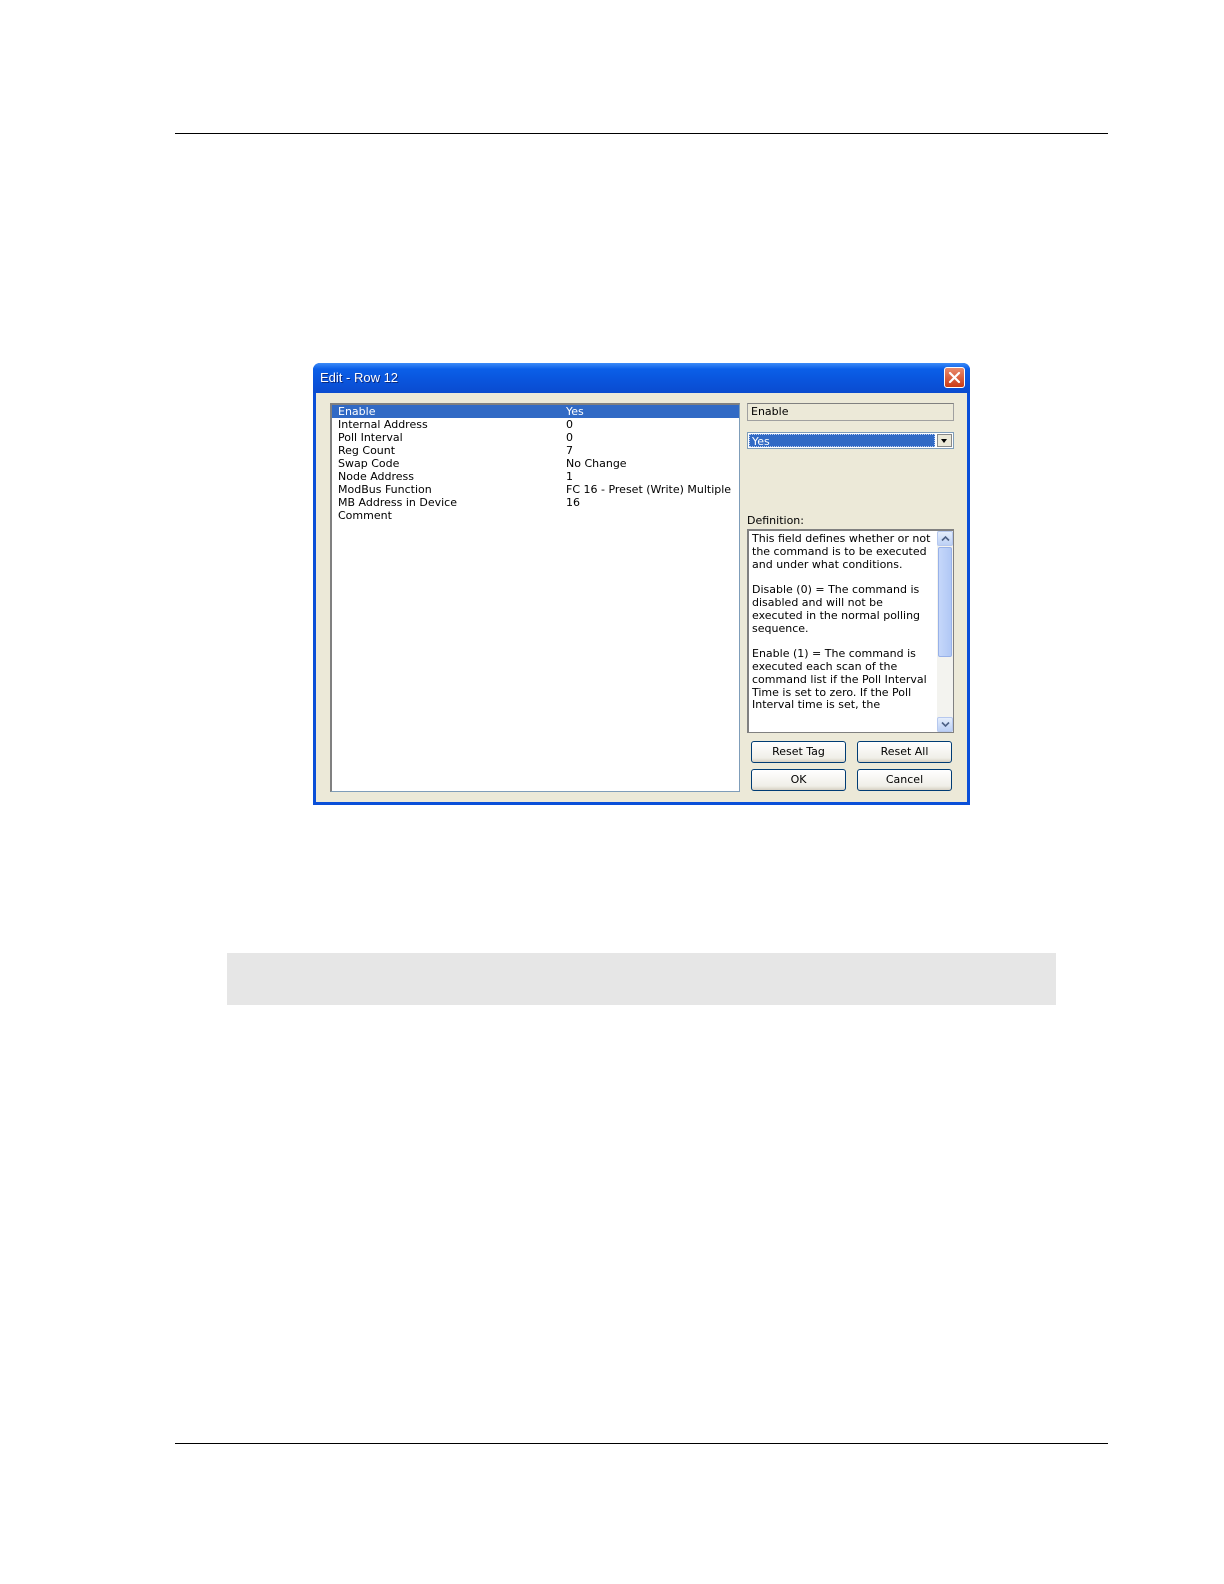 The height and width of the screenshot is (1584, 1224). Describe the element at coordinates (367, 450) in the screenshot. I see `property-name: Reg Count` at that location.